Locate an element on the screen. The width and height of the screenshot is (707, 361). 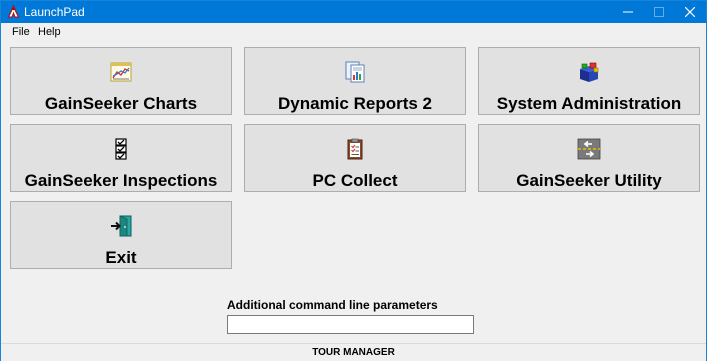
exit-door-icon is located at coordinates (121, 226).